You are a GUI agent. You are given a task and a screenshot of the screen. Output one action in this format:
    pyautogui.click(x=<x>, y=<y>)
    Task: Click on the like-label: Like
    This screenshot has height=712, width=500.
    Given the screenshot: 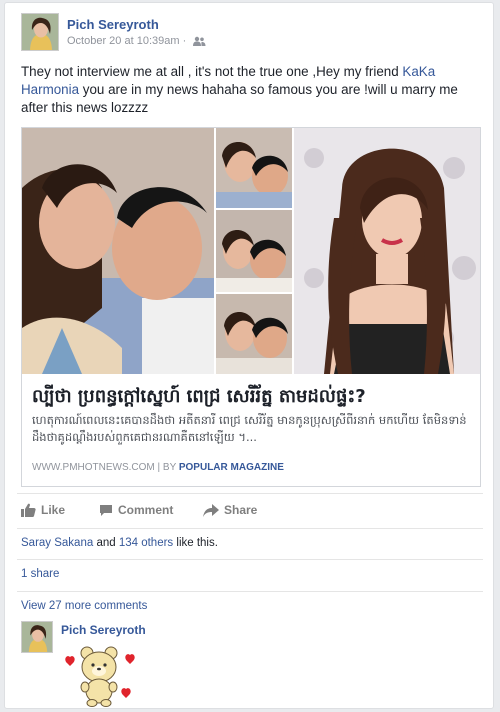 What is the action you would take?
    pyautogui.click(x=53, y=510)
    